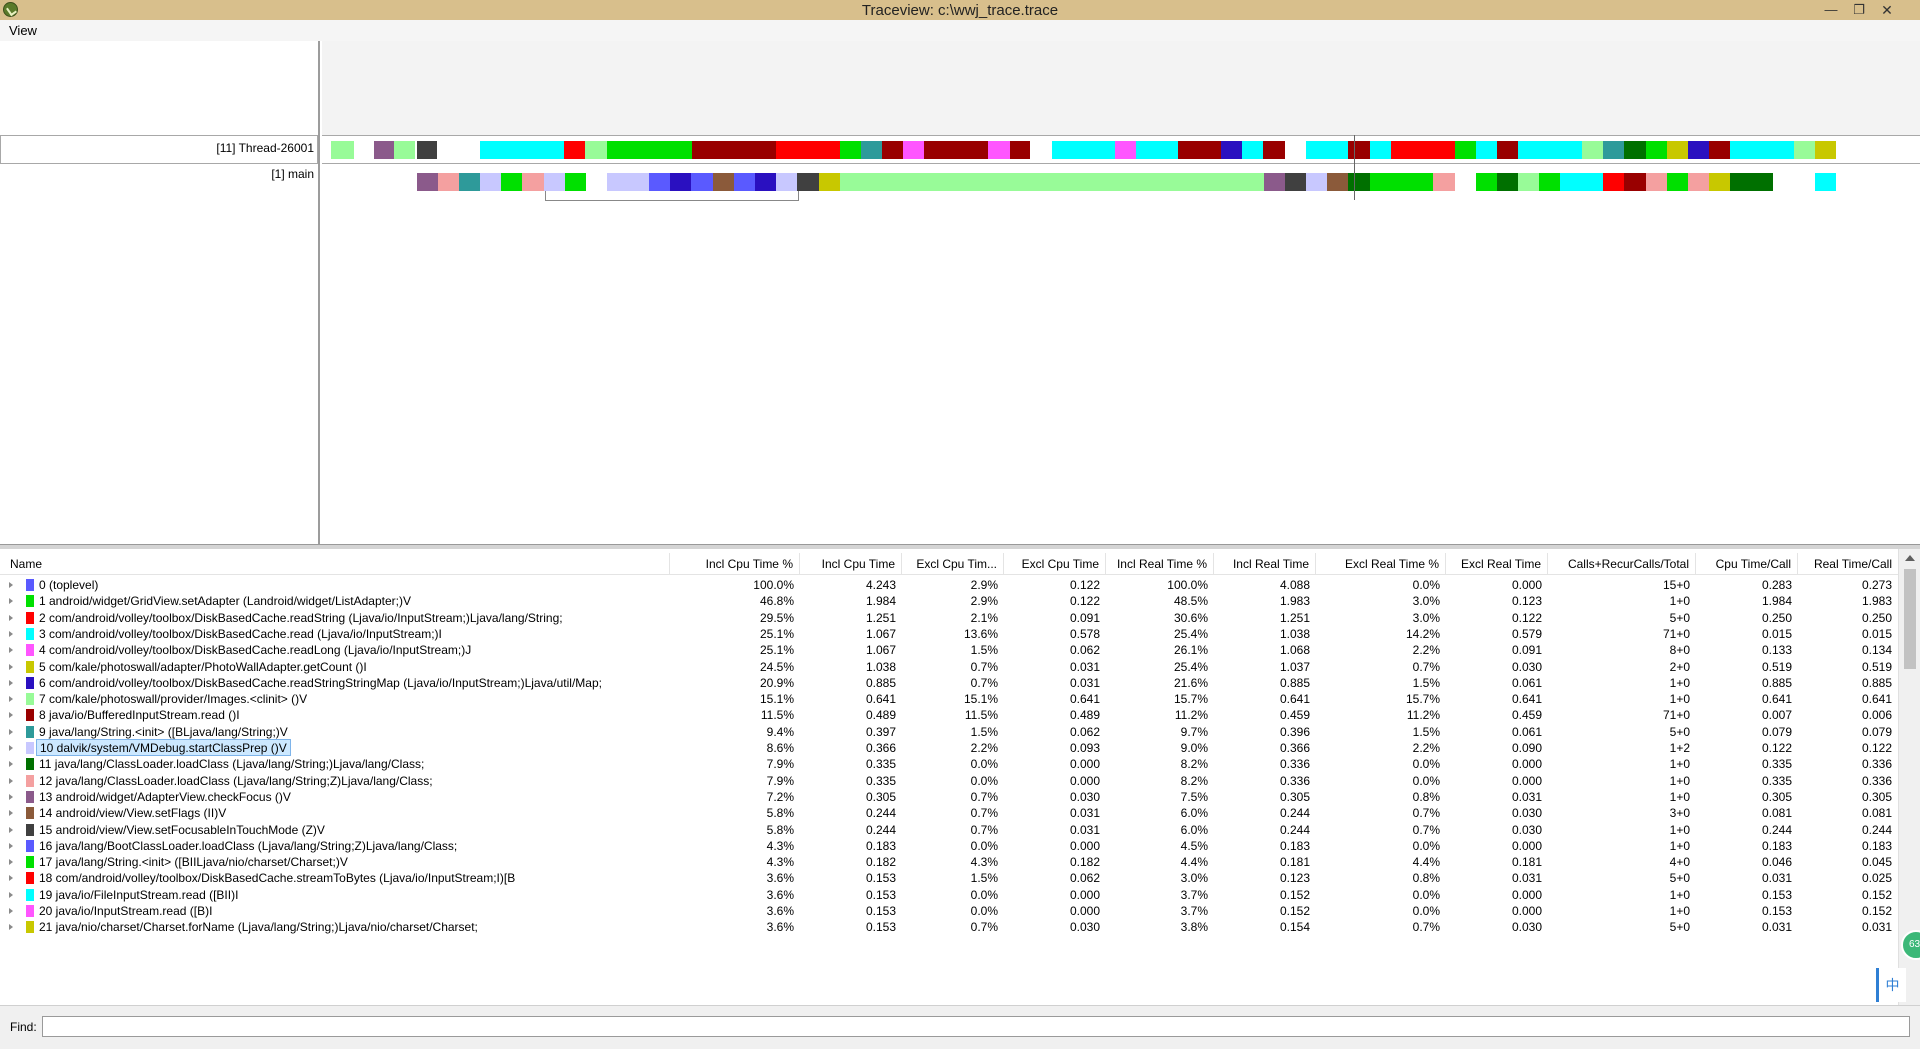  I want to click on find-input, so click(976, 1026).